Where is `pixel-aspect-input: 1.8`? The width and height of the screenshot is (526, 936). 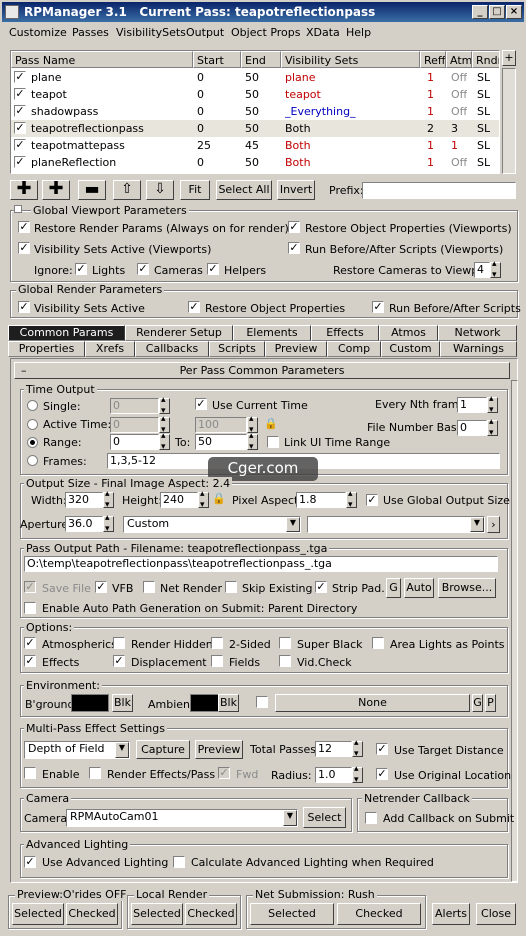
pixel-aspect-input: 1.8 is located at coordinates (321, 500).